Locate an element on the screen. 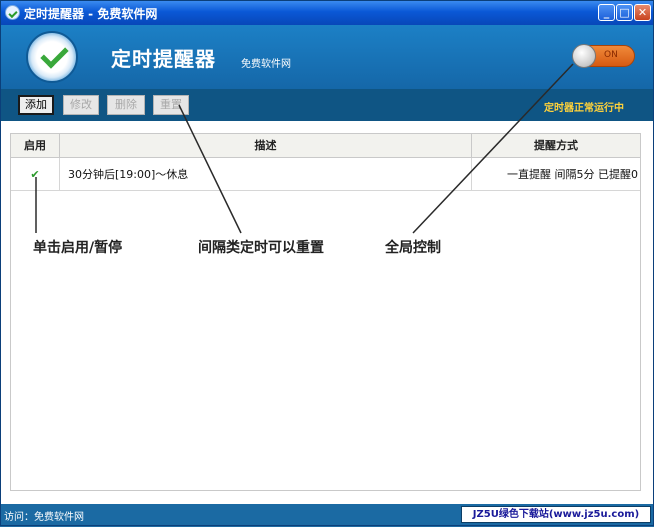 The image size is (654, 527). annotation-global-control: 全局控制 is located at coordinates (413, 248).